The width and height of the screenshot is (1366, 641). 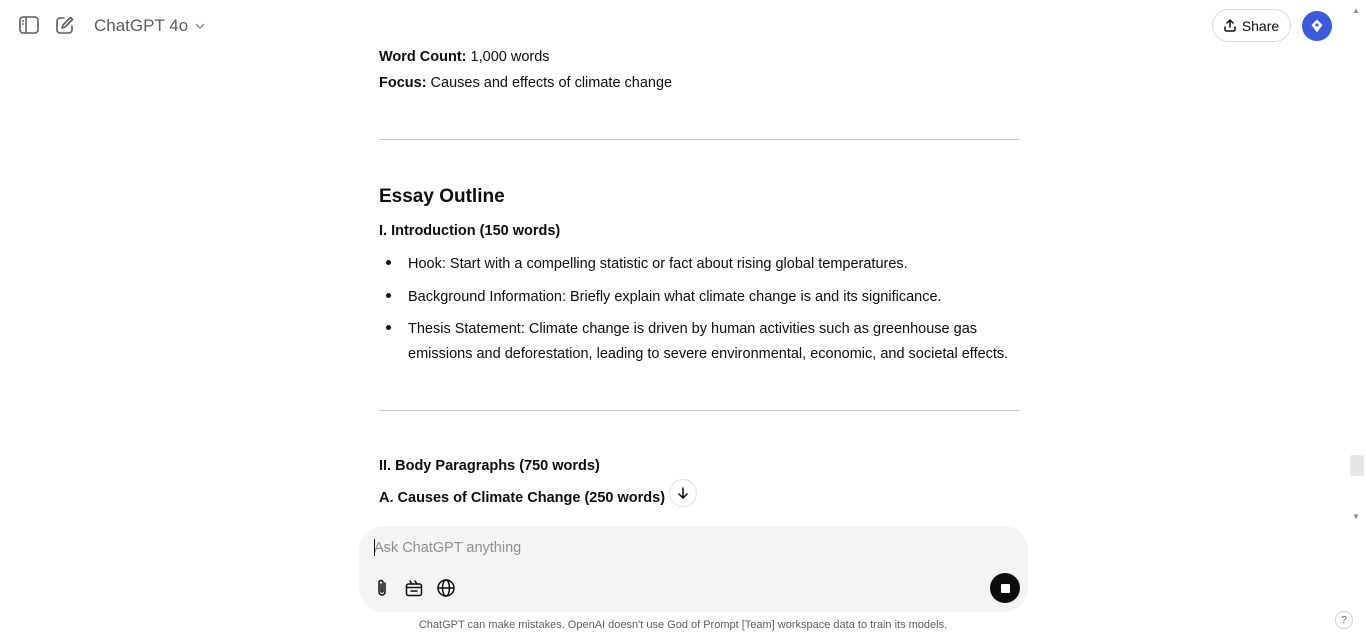 I want to click on model-selector: ChatGPT 4o, so click(x=150, y=26).